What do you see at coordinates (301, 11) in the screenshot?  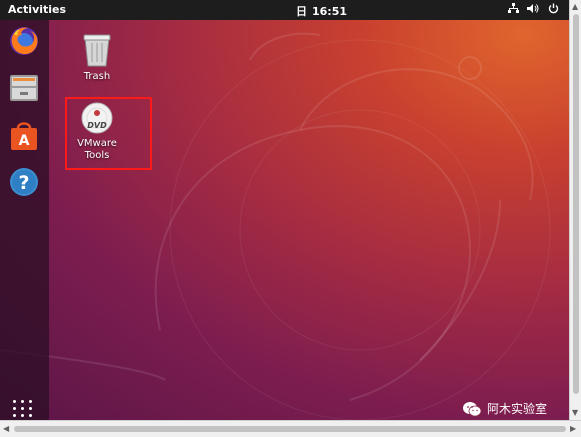 I see `clock-day: 日` at bounding box center [301, 11].